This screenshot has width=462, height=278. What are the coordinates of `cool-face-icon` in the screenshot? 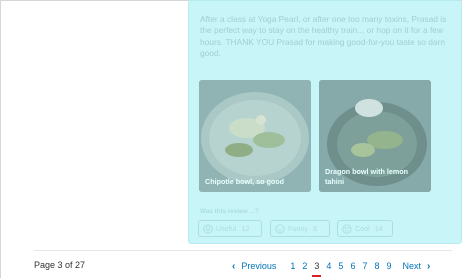 It's located at (347, 228).